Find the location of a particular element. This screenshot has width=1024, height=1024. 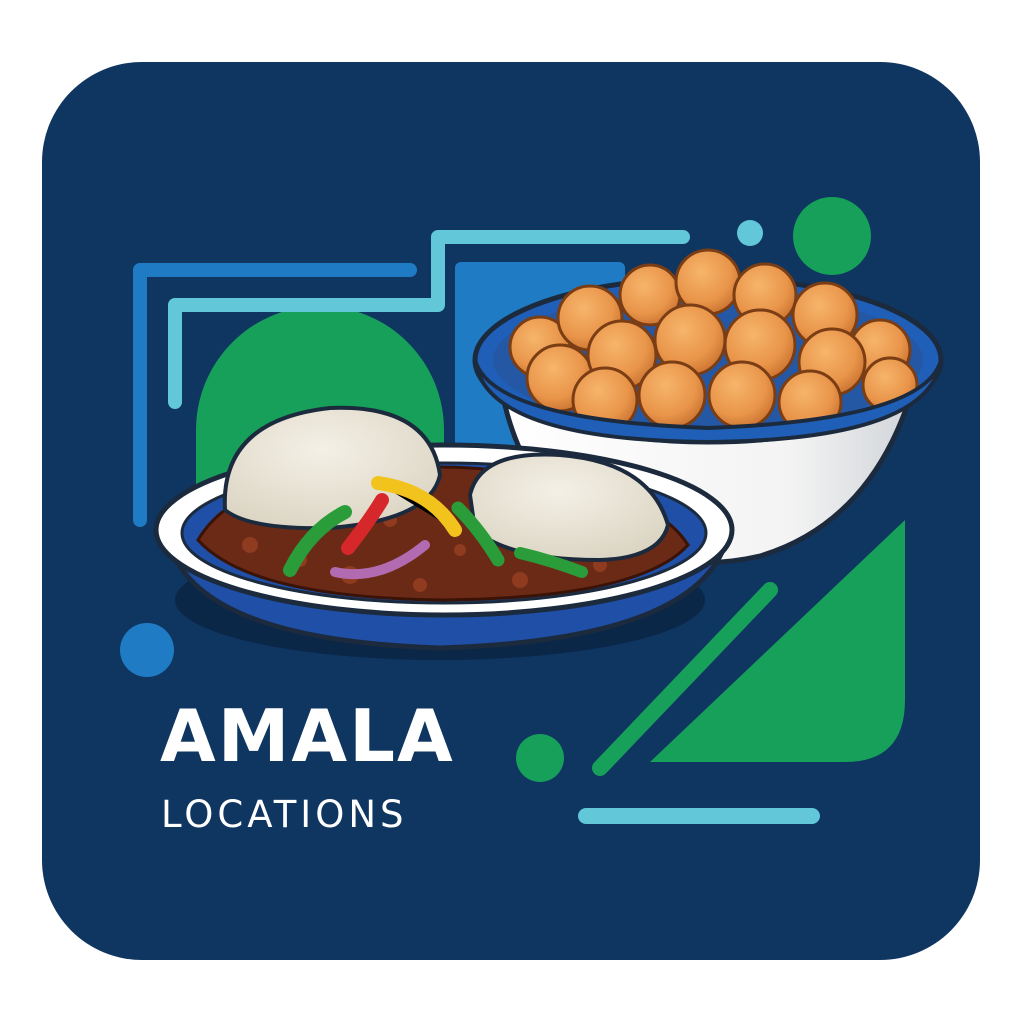

blue-dot-shape is located at coordinates (147, 650).